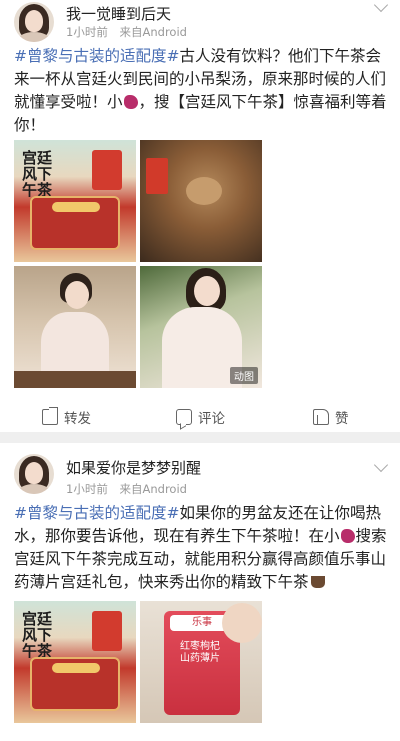  I want to click on repost-icon, so click(50, 417).